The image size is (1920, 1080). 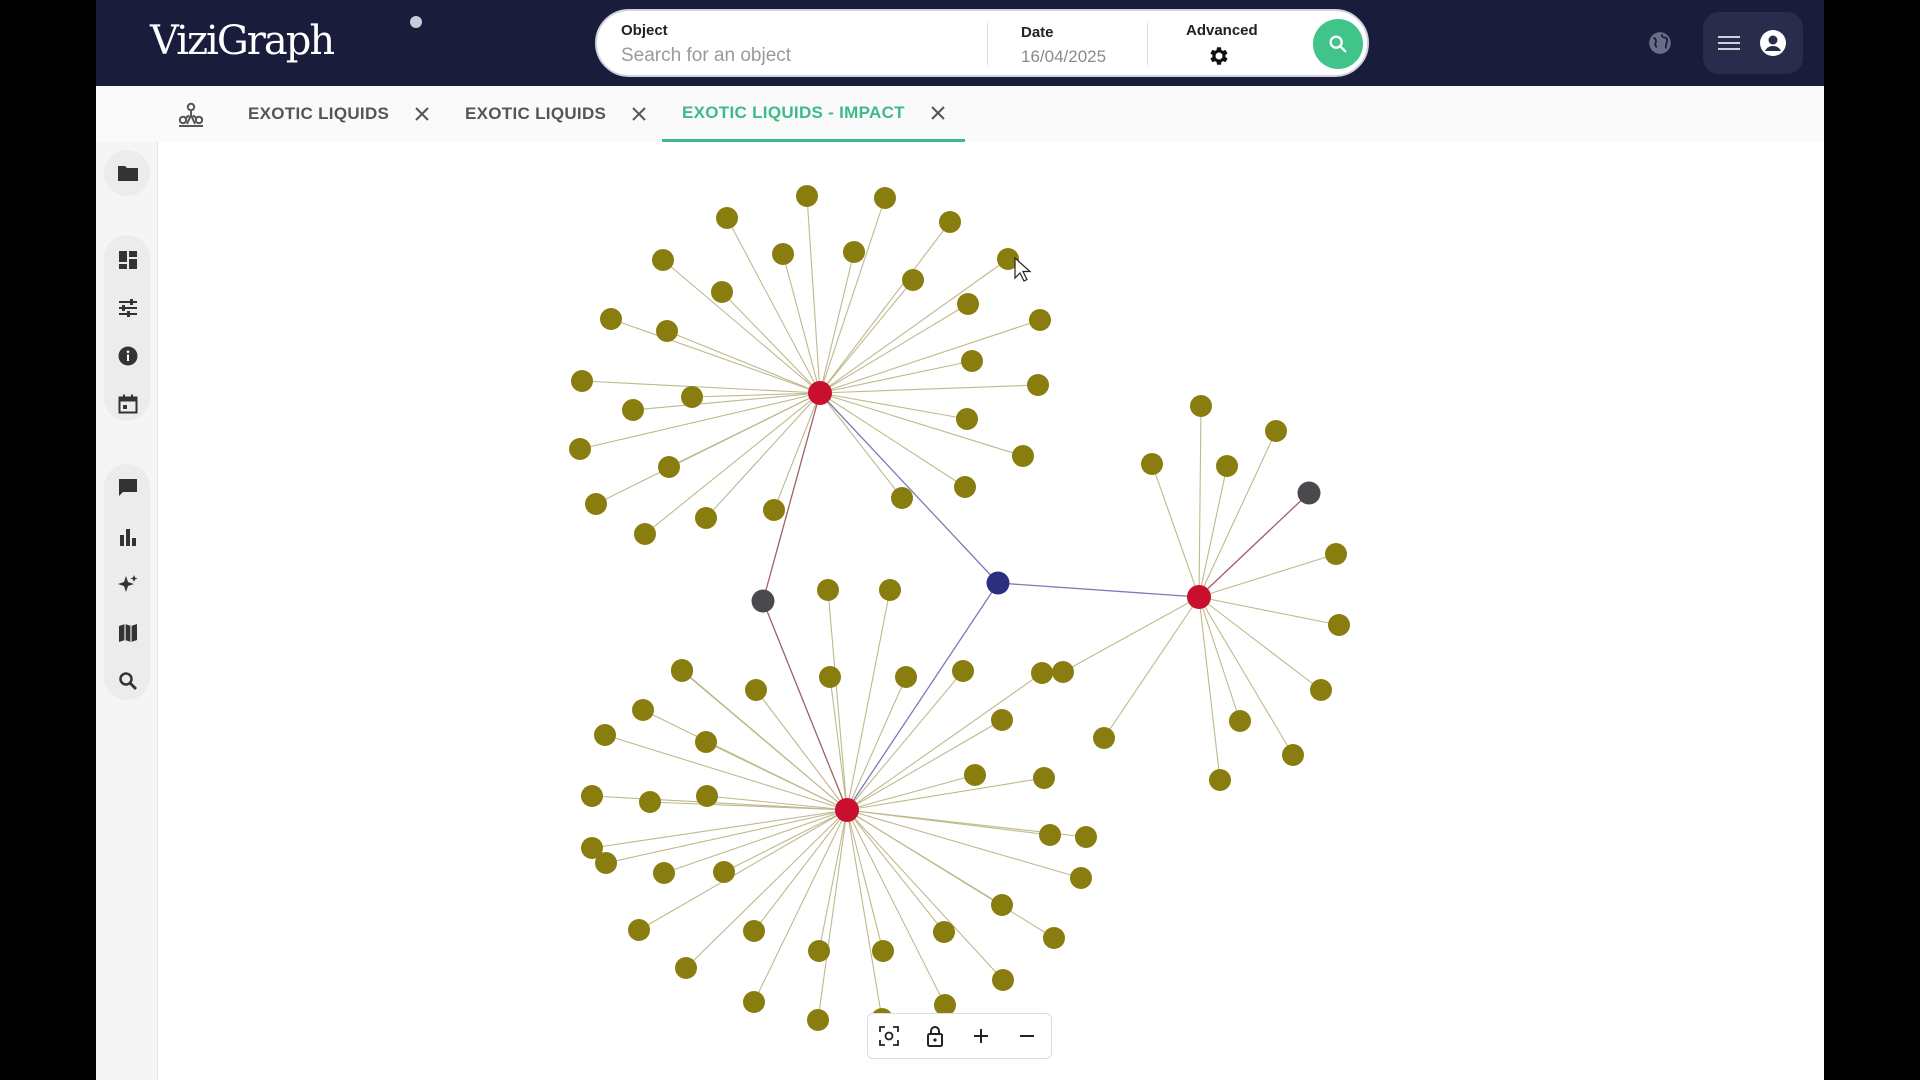 I want to click on map-icon, so click(x=128, y=633).